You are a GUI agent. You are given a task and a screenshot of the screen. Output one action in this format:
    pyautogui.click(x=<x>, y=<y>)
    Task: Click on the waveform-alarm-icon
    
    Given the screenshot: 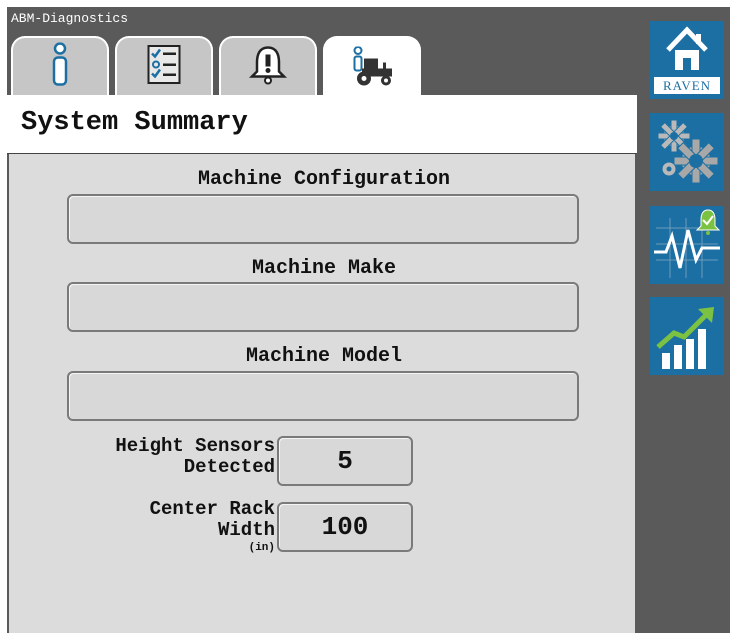 What is the action you would take?
    pyautogui.click(x=687, y=247)
    